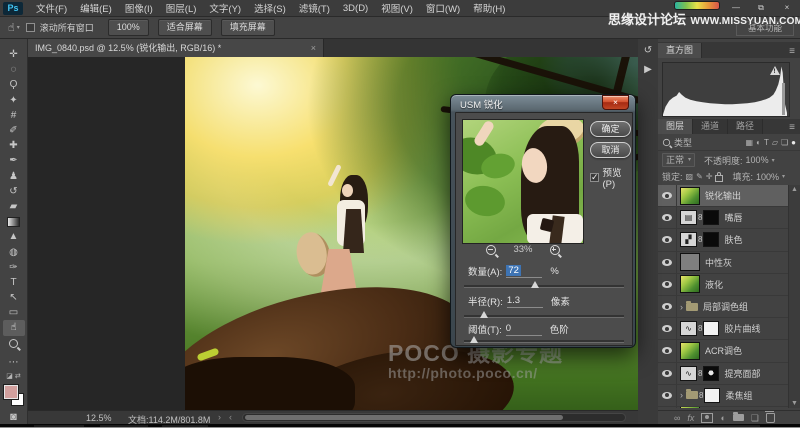 The width and height of the screenshot is (800, 428). Describe the element at coordinates (766, 142) in the screenshot. I see `filter-type-layers-icon: T` at that location.